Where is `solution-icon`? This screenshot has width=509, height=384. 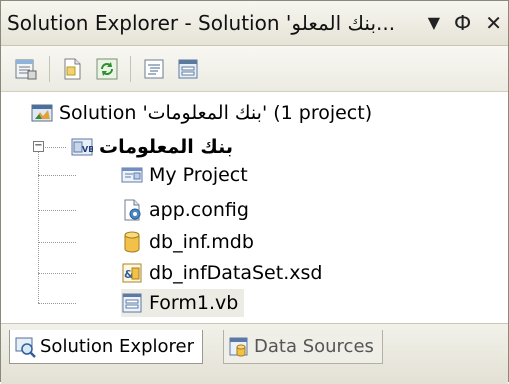 solution-icon is located at coordinates (42, 113).